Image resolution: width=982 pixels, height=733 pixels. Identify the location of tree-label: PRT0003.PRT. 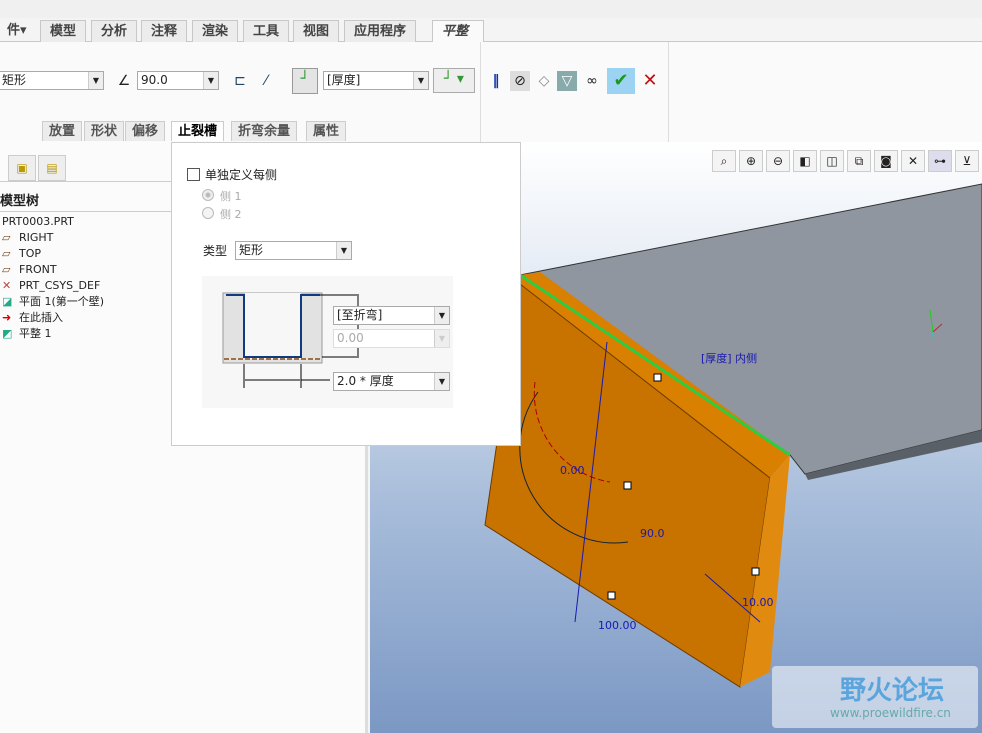
(38, 221).